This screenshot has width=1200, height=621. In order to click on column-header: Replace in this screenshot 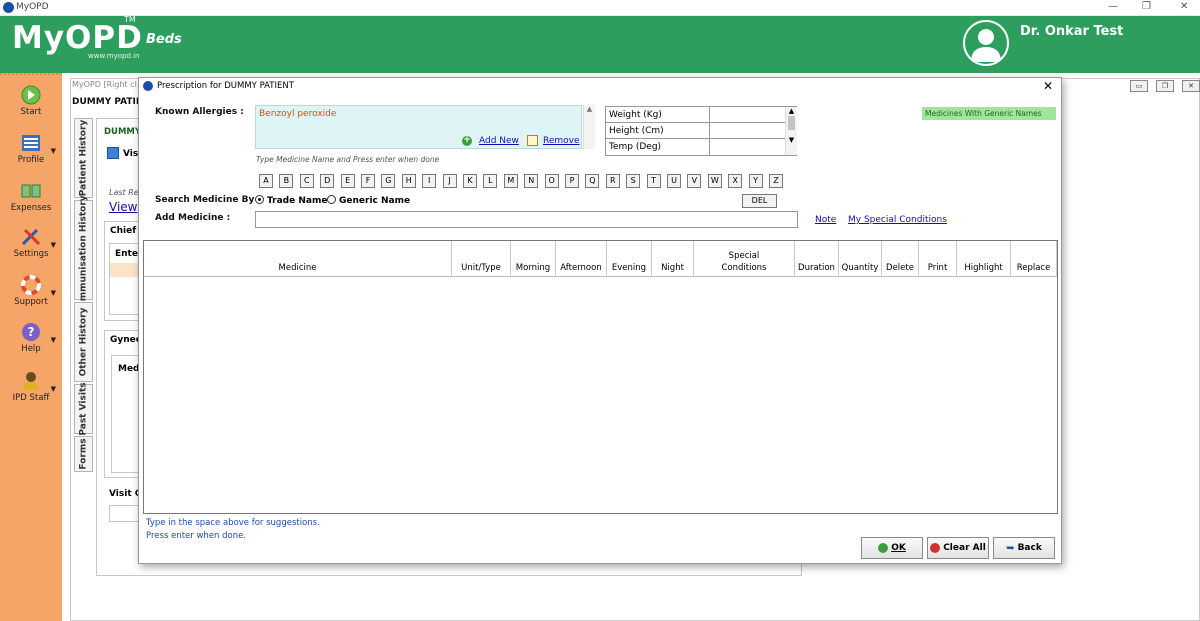, I will do `click(1034, 259)`.